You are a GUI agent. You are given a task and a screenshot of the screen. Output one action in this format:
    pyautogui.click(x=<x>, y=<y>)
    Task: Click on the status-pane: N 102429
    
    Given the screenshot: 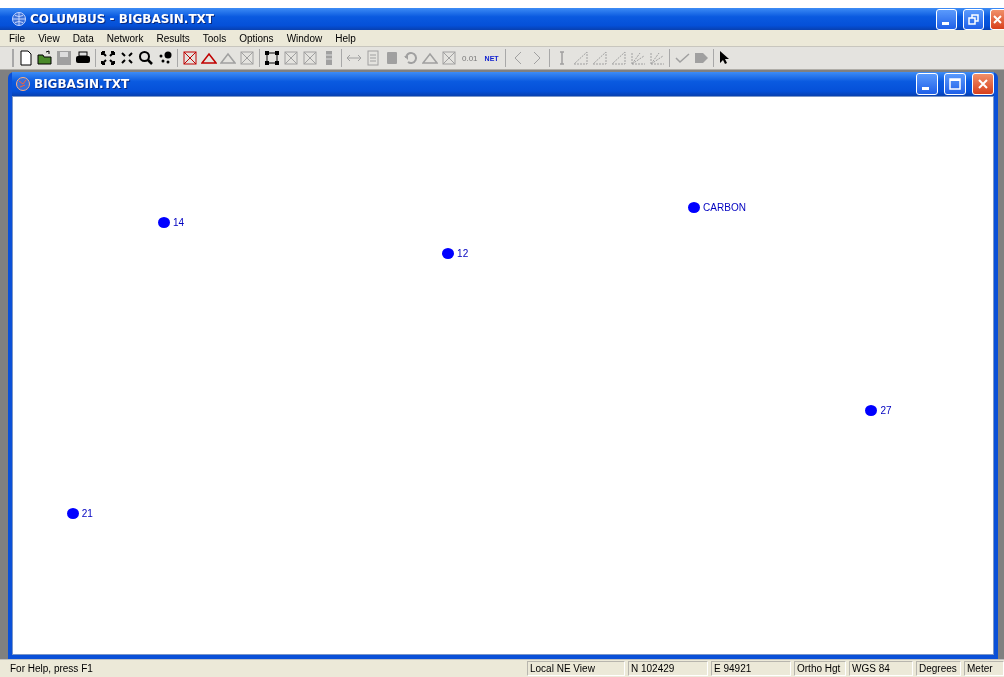 What is the action you would take?
    pyautogui.click(x=668, y=668)
    